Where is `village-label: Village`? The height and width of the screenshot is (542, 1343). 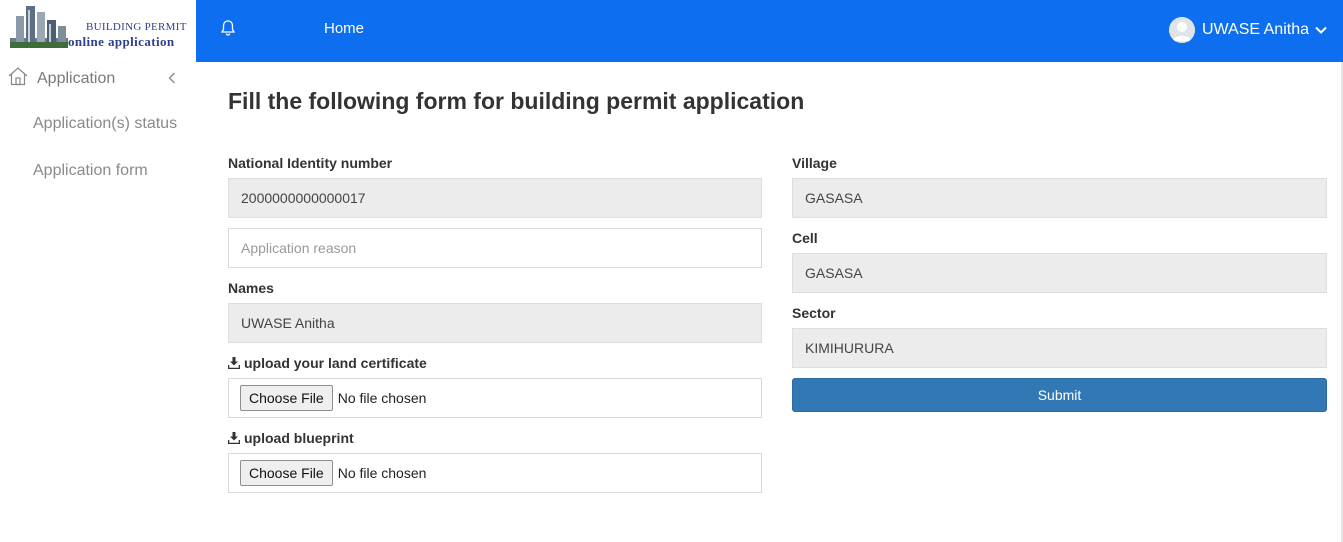 village-label: Village is located at coordinates (814, 163).